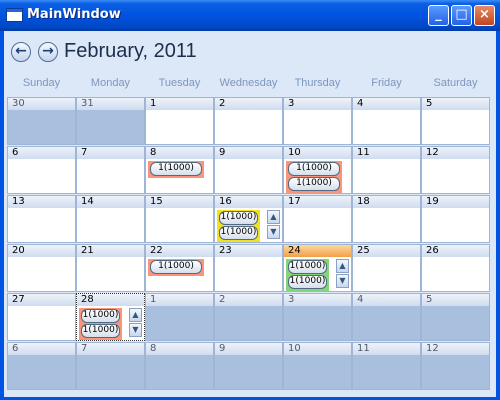  I want to click on day-cell: 31, so click(110, 121).